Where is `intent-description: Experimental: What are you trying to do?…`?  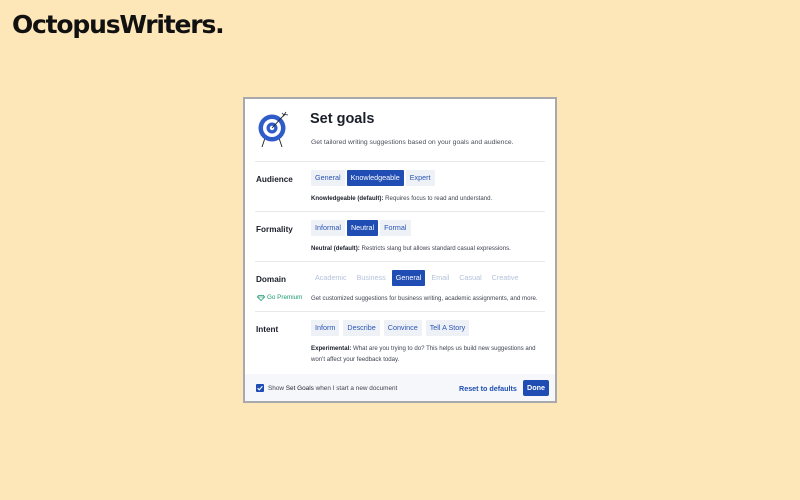
intent-description: Experimental: What are you trying to do?… is located at coordinates (423, 354).